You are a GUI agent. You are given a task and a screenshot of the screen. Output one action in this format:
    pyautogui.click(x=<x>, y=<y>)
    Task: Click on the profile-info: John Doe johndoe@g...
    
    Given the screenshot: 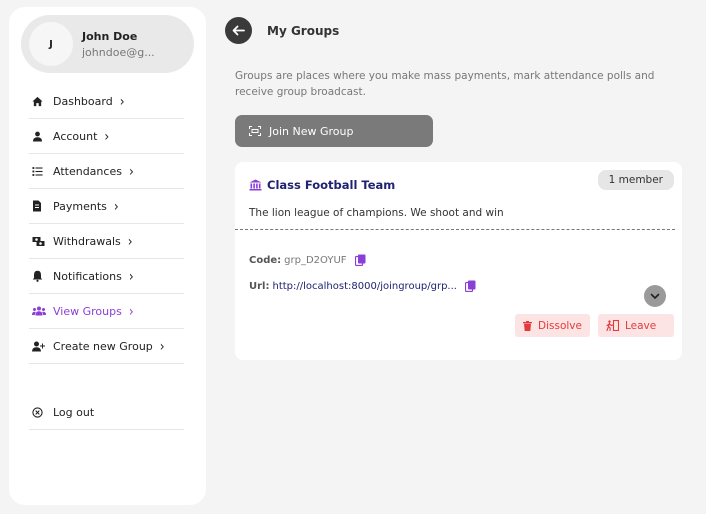 What is the action you would take?
    pyautogui.click(x=118, y=44)
    